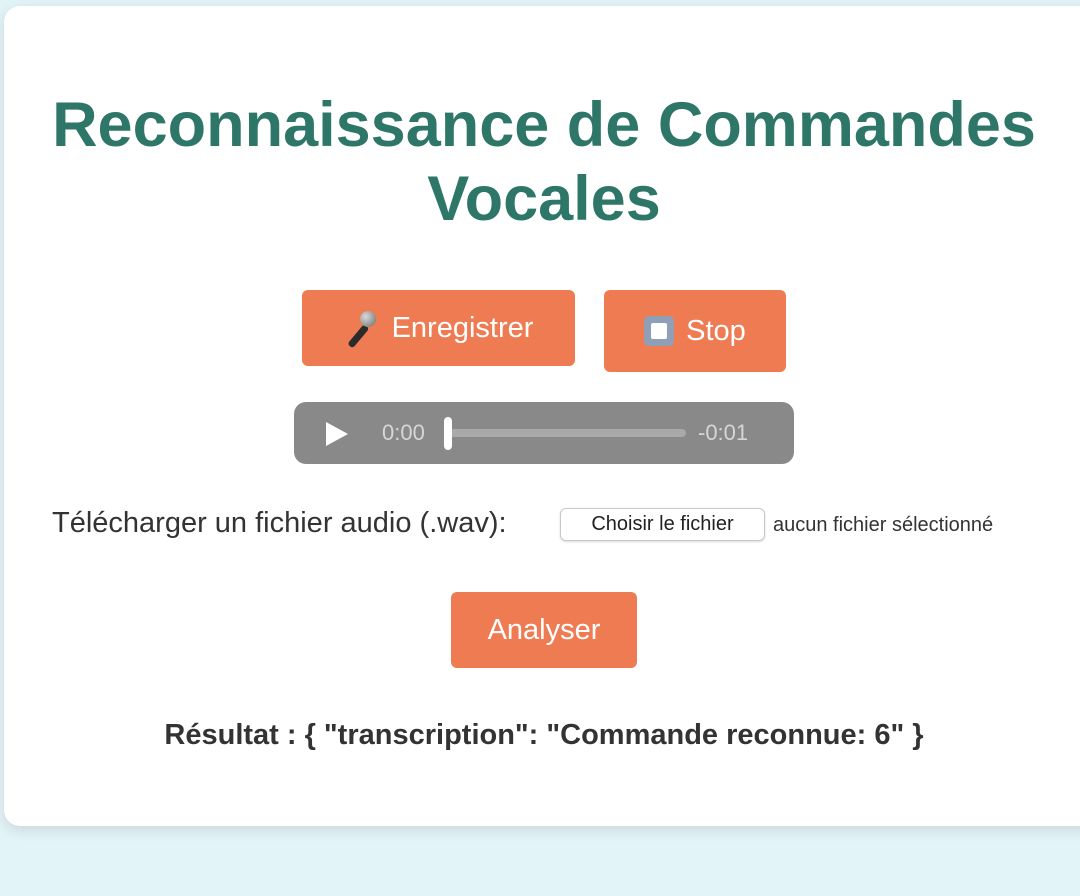  Describe the element at coordinates (337, 434) in the screenshot. I see `play-icon` at that location.